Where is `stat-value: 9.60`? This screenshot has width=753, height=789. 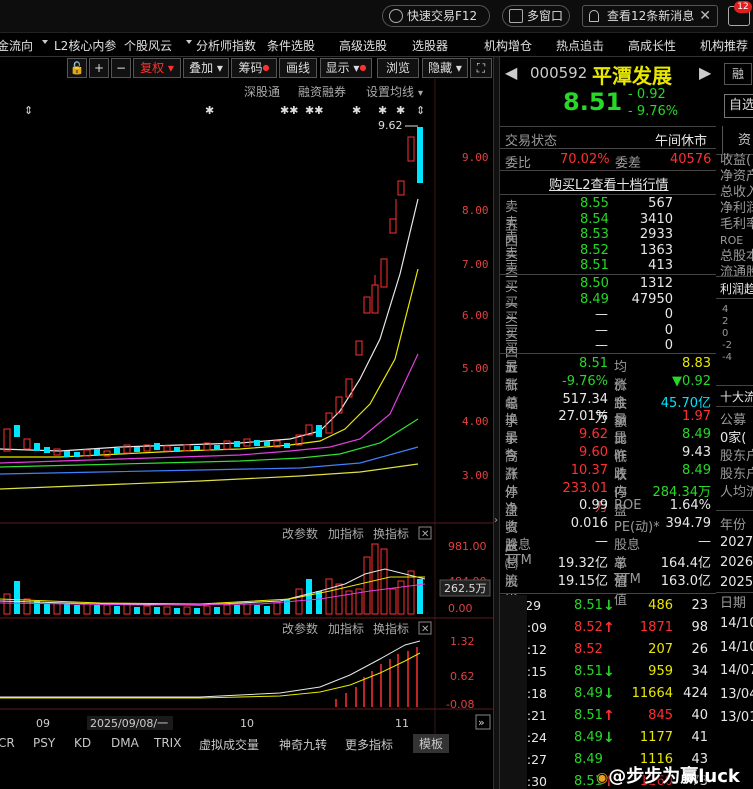
stat-value: 9.60 is located at coordinates (593, 452).